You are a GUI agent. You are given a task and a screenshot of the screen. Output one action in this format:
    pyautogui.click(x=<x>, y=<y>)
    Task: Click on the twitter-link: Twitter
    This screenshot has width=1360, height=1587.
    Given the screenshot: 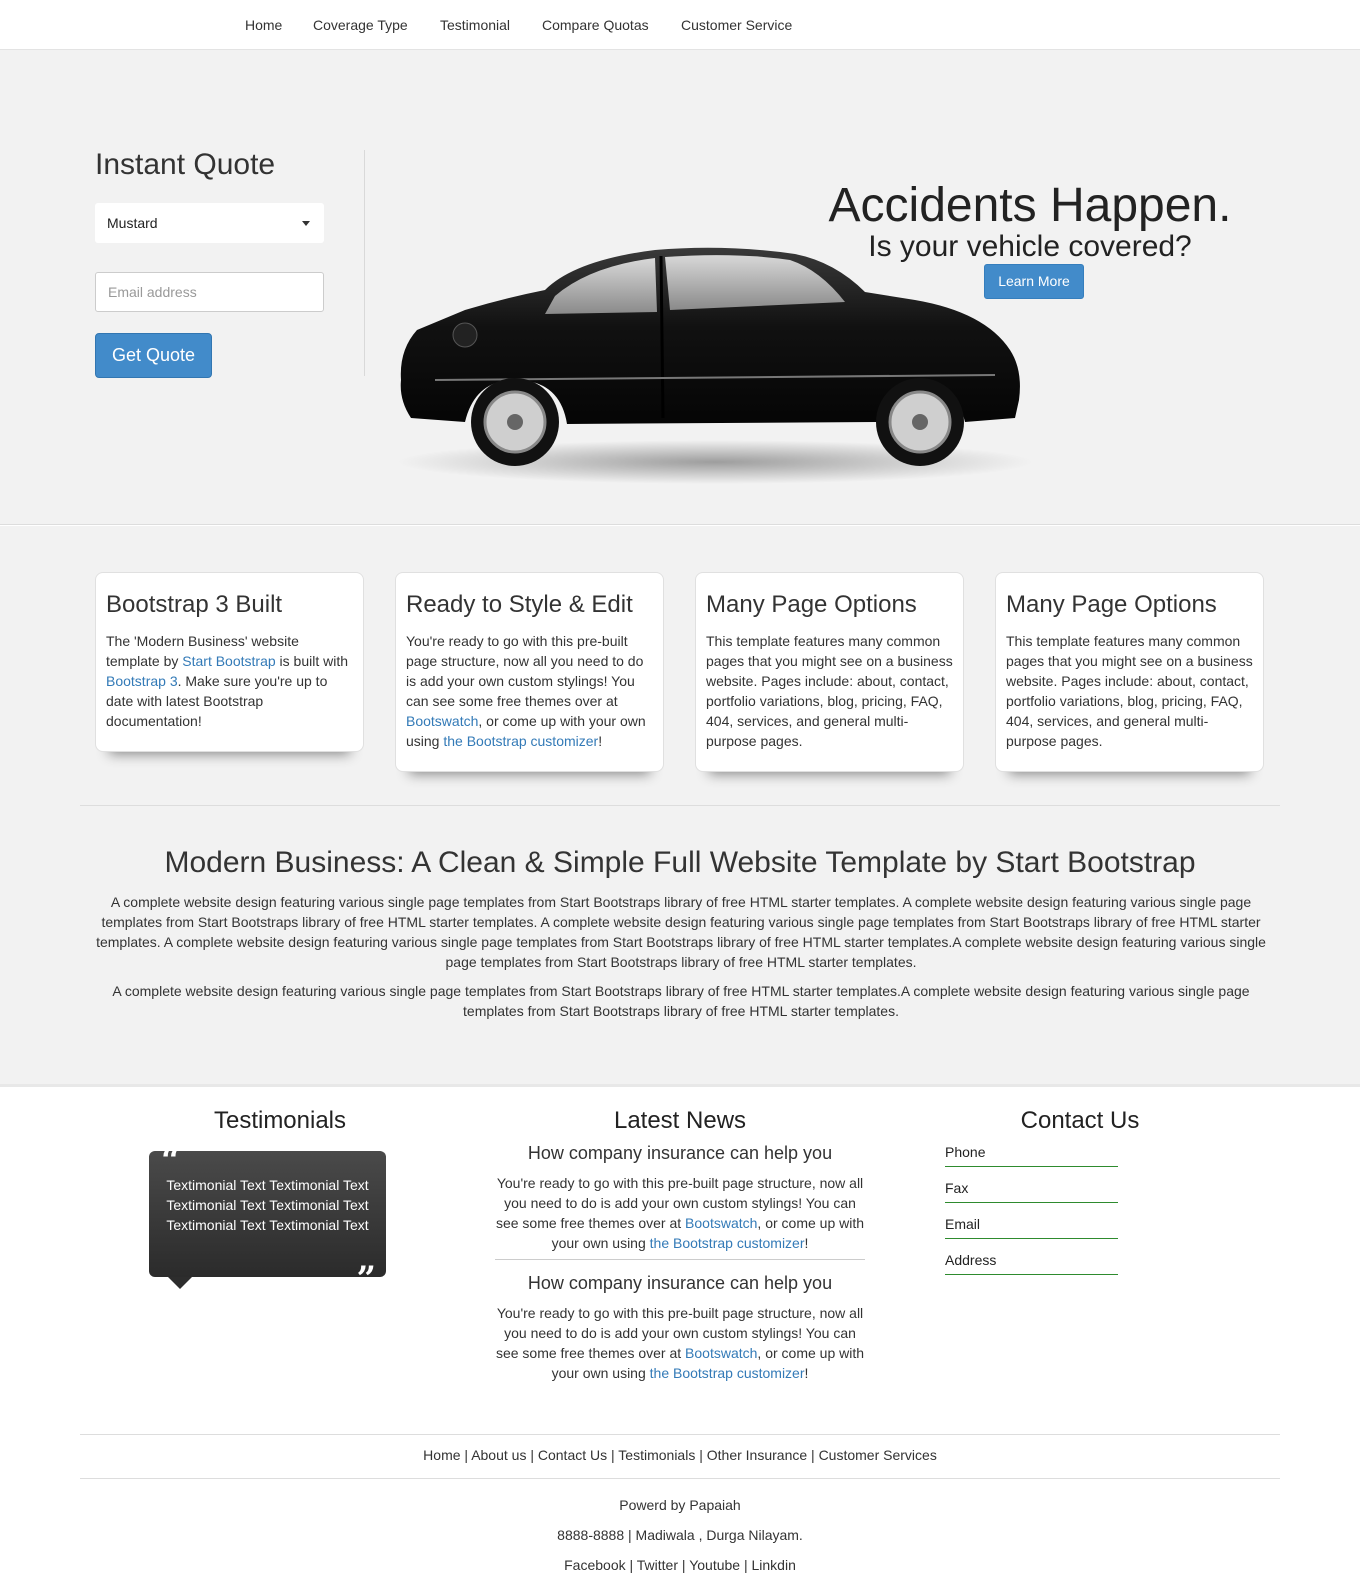 What is the action you would take?
    pyautogui.click(x=657, y=1565)
    